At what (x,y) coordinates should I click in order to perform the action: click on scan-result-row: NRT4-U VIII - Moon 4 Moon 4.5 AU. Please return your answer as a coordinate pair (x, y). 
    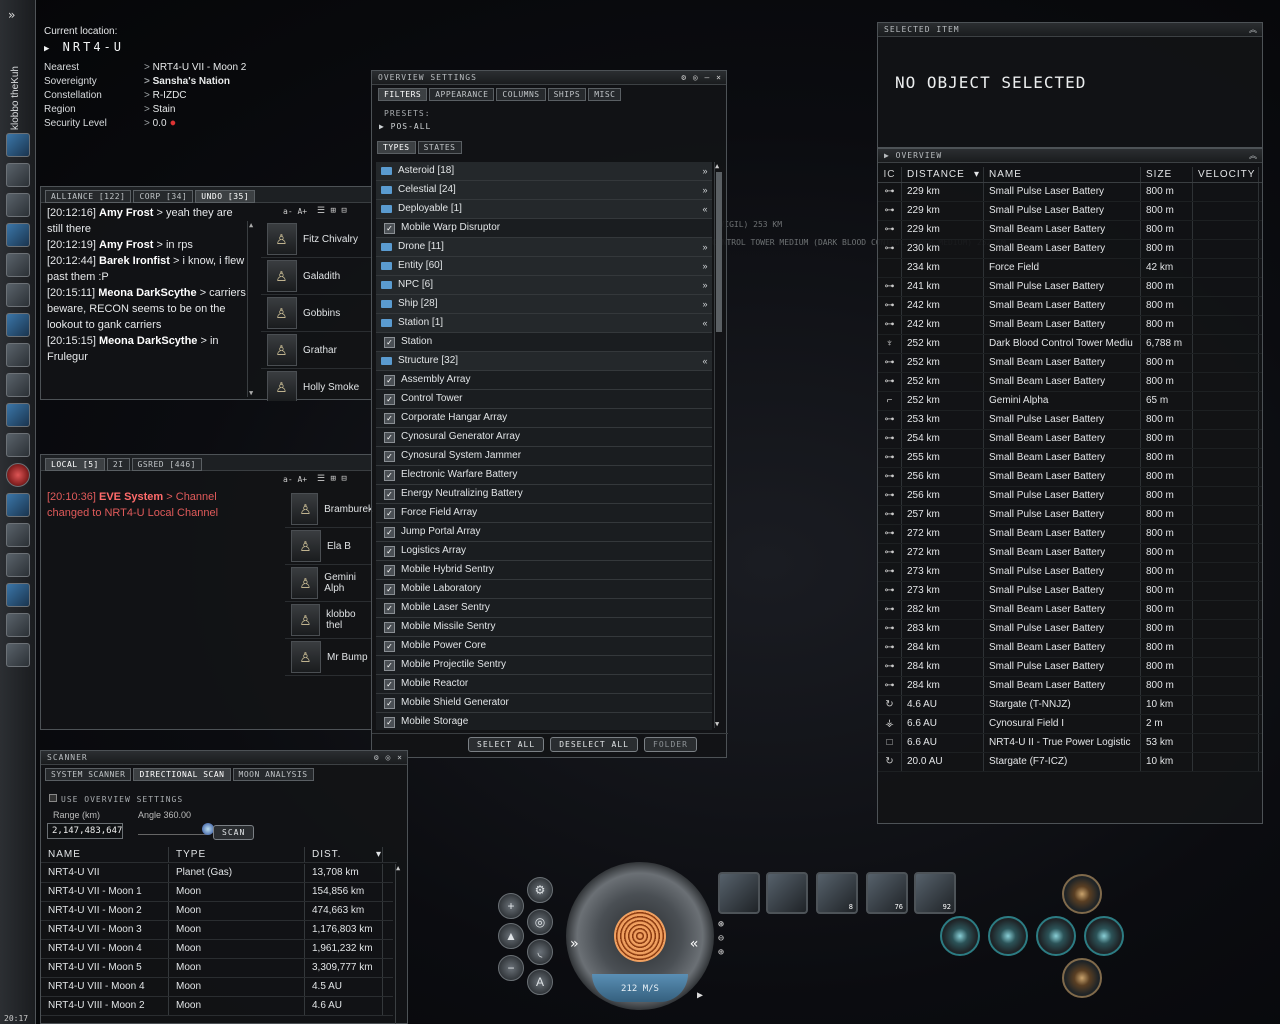
    Looking at the image, I should click on (217, 987).